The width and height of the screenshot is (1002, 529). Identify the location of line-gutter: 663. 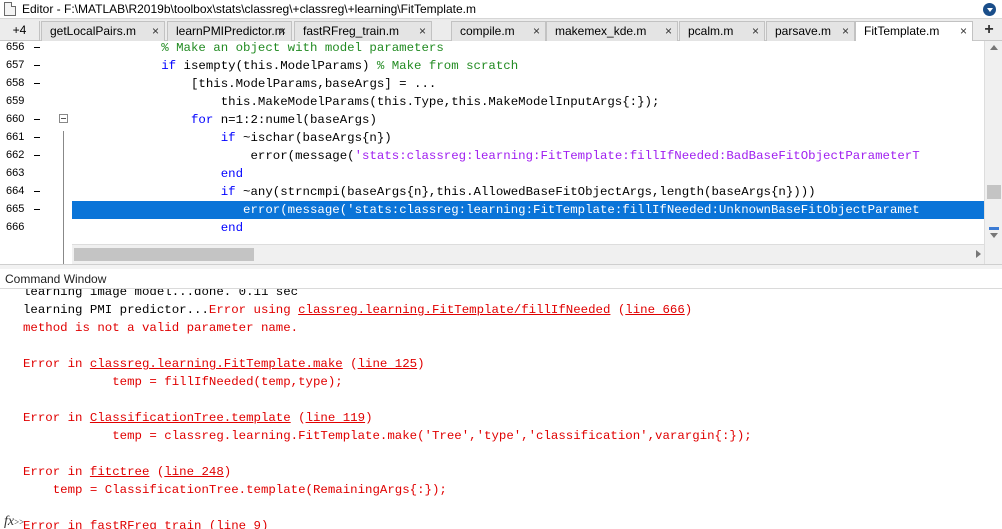
(36, 174).